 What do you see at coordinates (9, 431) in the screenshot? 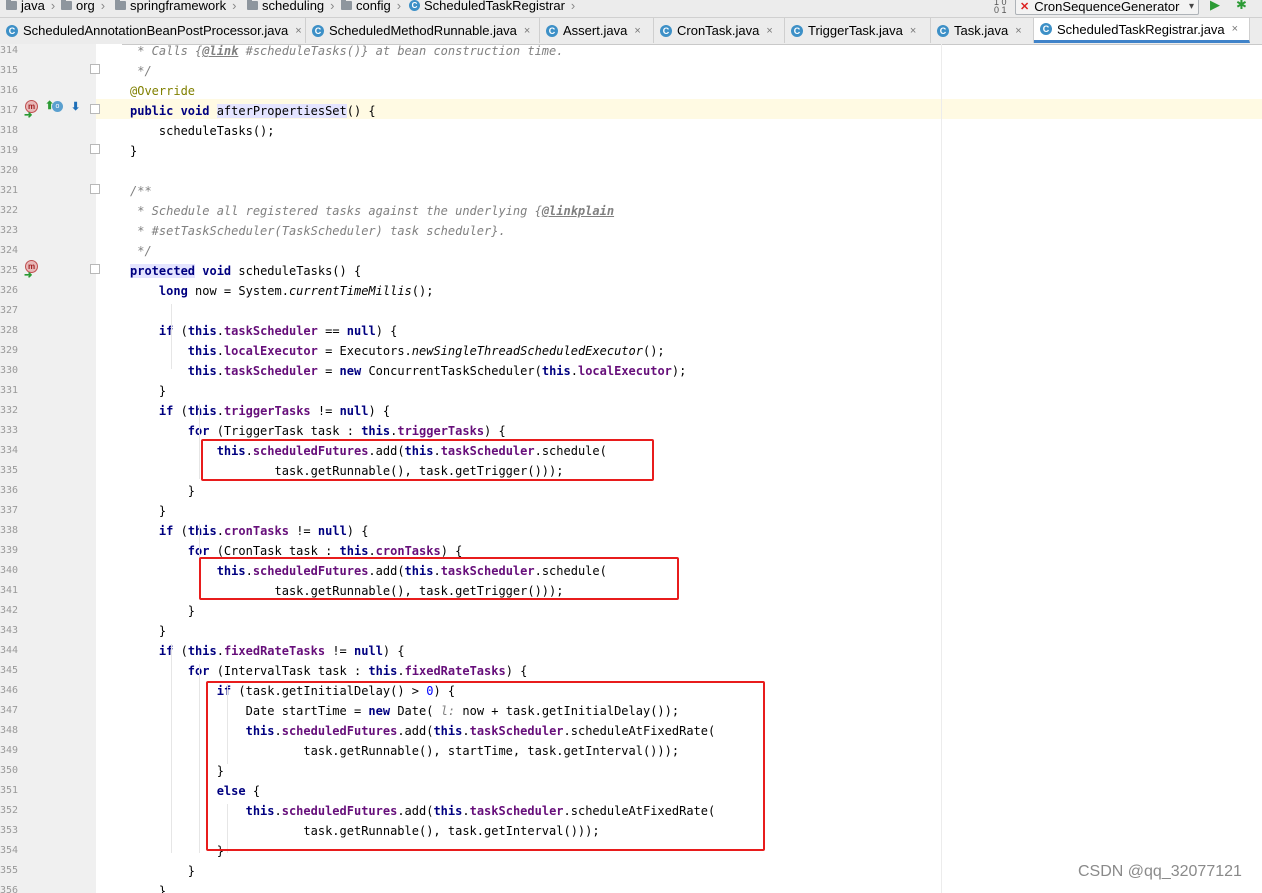
I see `line-number: 333` at bounding box center [9, 431].